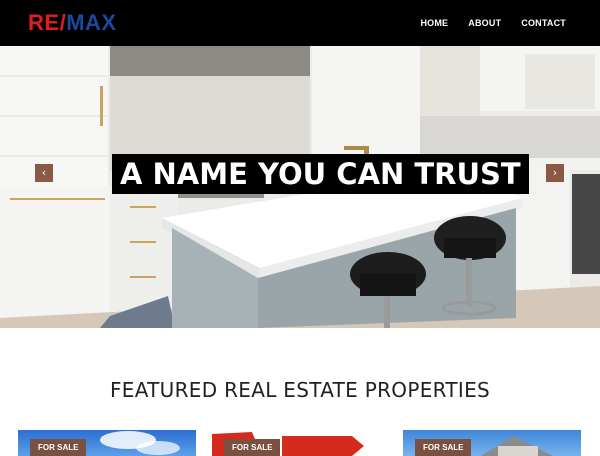 The height and width of the screenshot is (456, 600). Describe the element at coordinates (300, 390) in the screenshot. I see `featured-section-title: FEATURED REAL ESTATE PROPERTIES` at that location.